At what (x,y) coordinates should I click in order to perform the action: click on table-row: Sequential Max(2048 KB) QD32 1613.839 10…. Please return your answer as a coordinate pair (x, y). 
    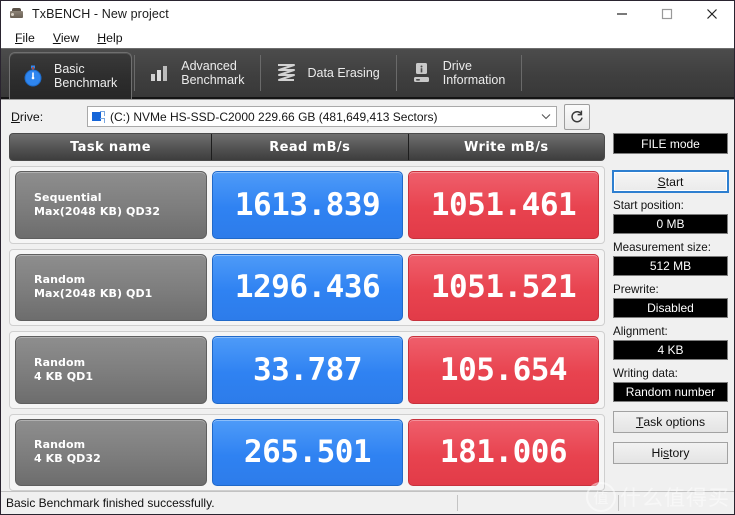
    Looking at the image, I should click on (307, 205).